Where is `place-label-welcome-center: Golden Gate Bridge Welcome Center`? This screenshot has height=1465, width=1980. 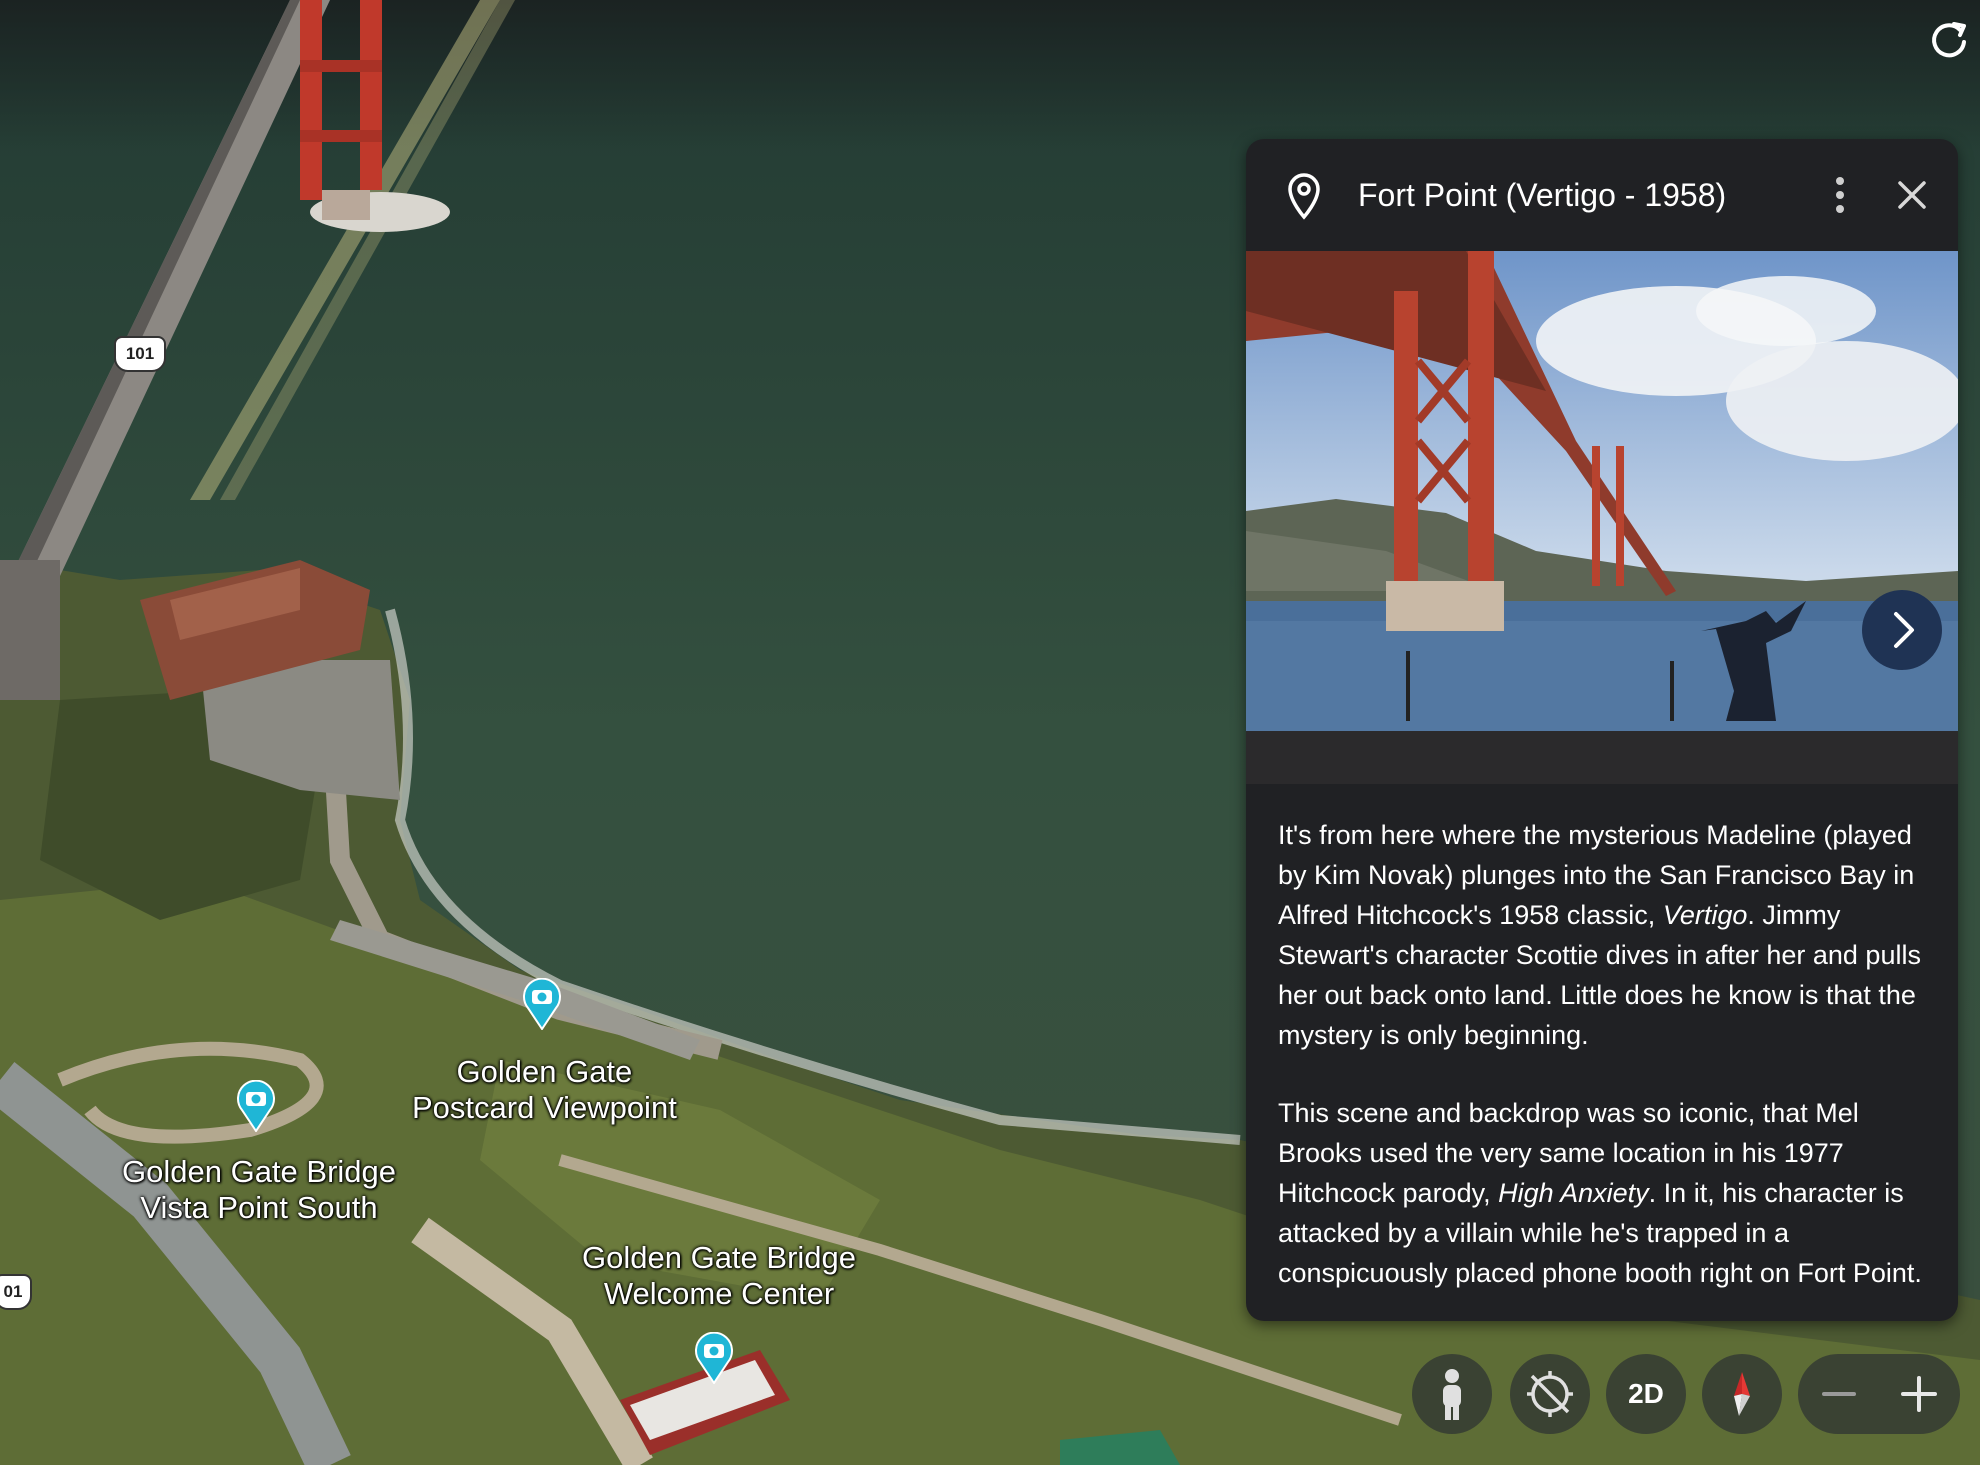 place-label-welcome-center: Golden Gate Bridge Welcome Center is located at coordinates (719, 1276).